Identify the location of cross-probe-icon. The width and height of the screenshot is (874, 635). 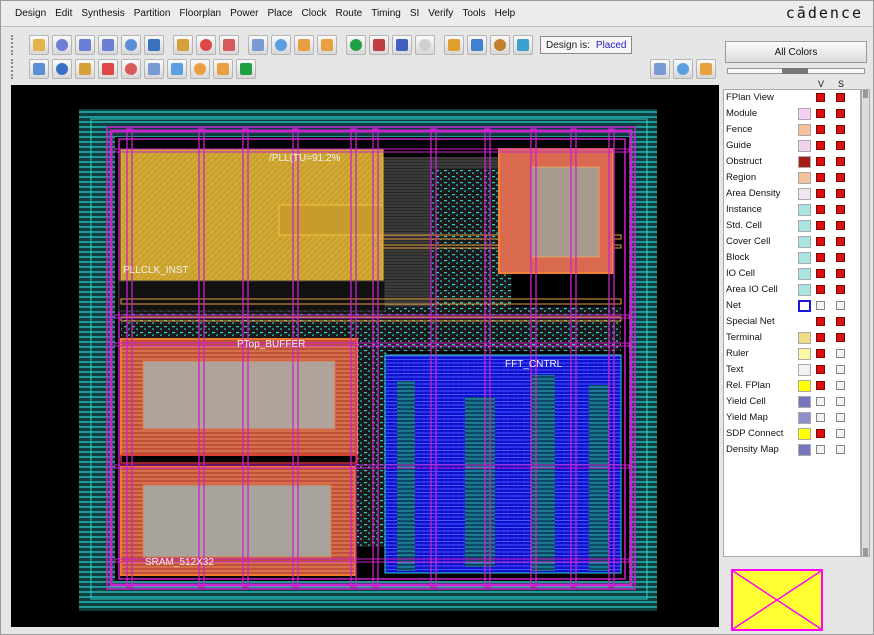
(523, 45).